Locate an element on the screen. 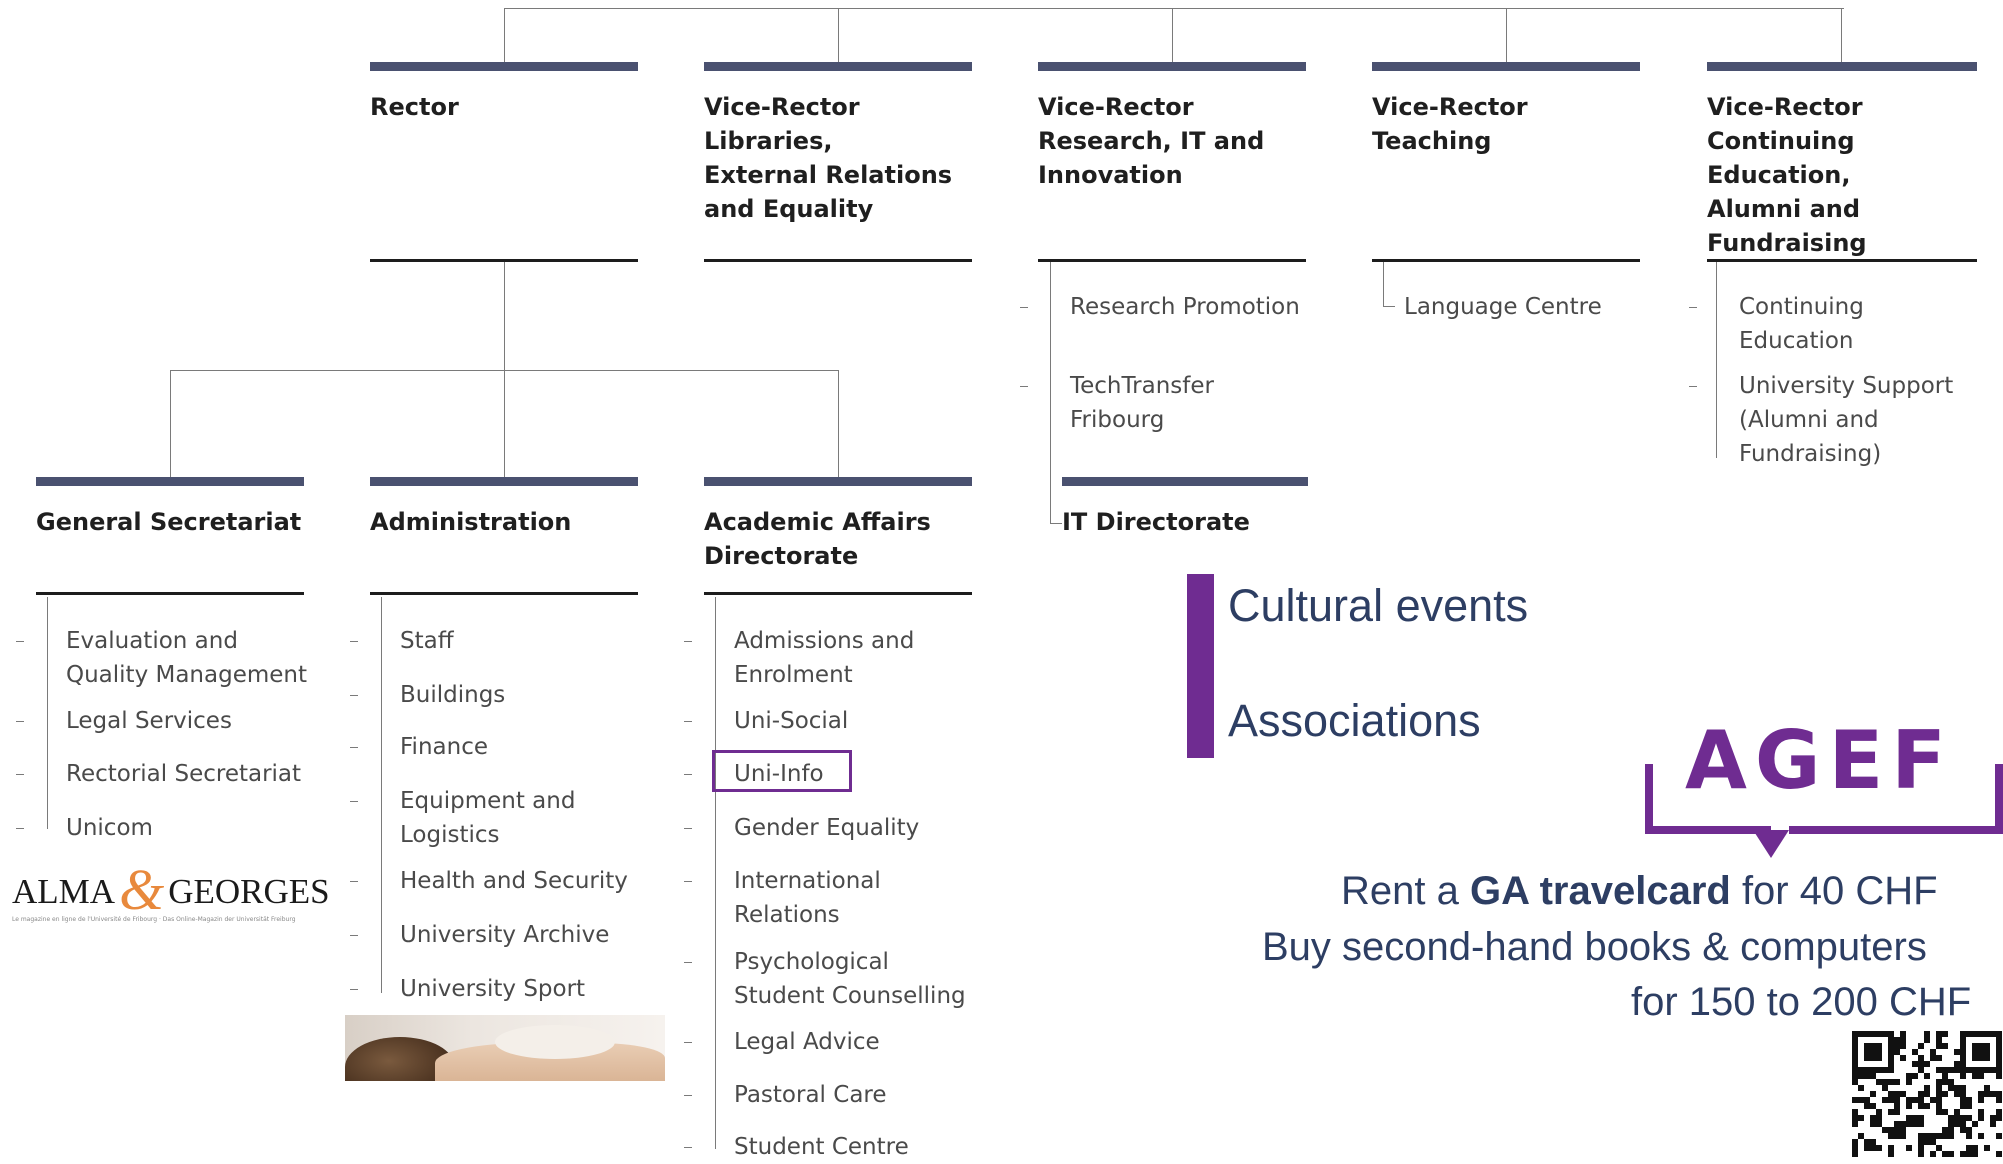 This screenshot has width=2003, height=1164. promo-line-2: Buy second-hand books & computers is located at coordinates (1594, 947).